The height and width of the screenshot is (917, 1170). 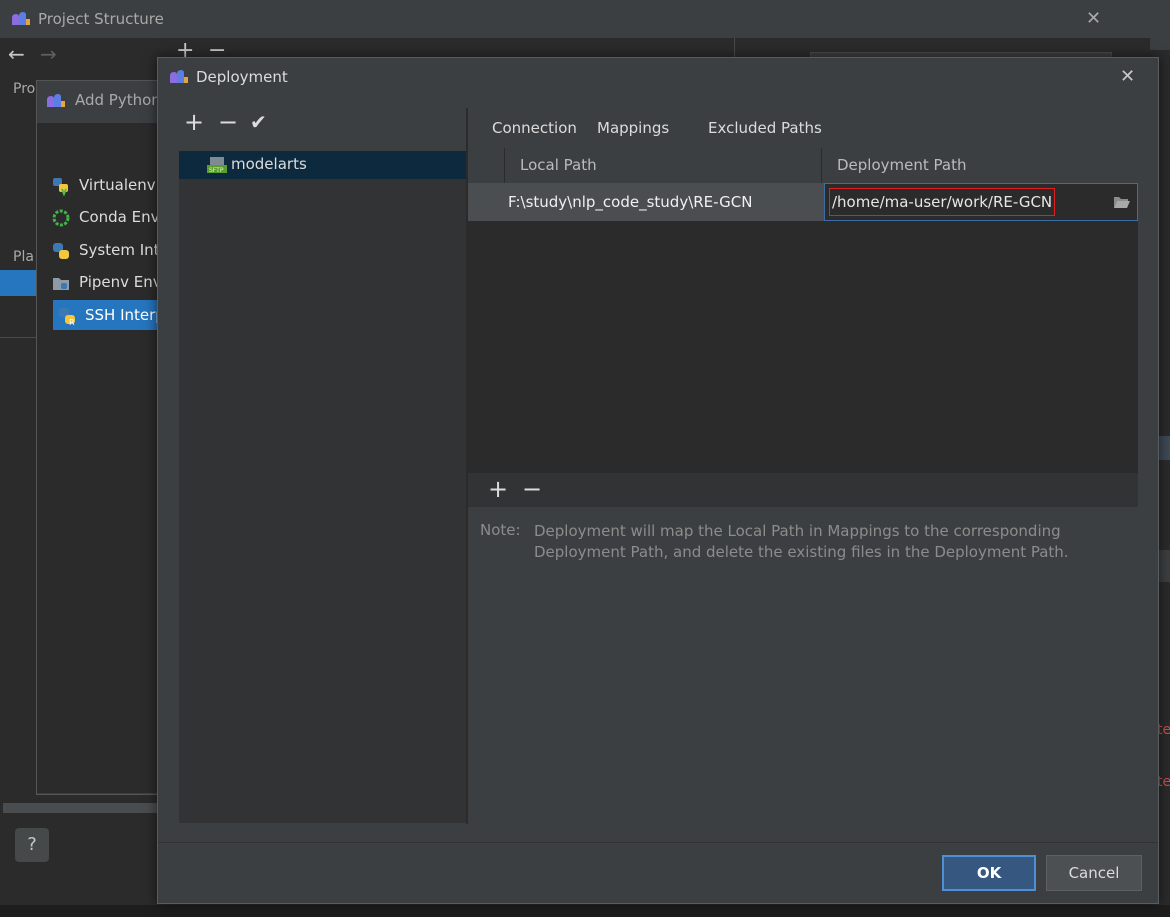 I want to click on tab-bar: Connection Mappings Excluded Paths, so click(x=808, y=129).